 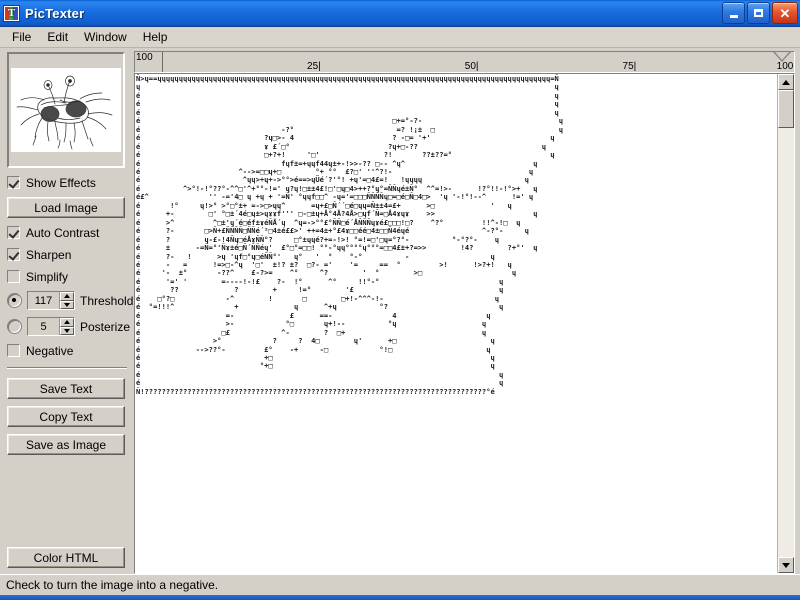 What do you see at coordinates (11, 13) in the screenshot?
I see `app-text-icon: T` at bounding box center [11, 13].